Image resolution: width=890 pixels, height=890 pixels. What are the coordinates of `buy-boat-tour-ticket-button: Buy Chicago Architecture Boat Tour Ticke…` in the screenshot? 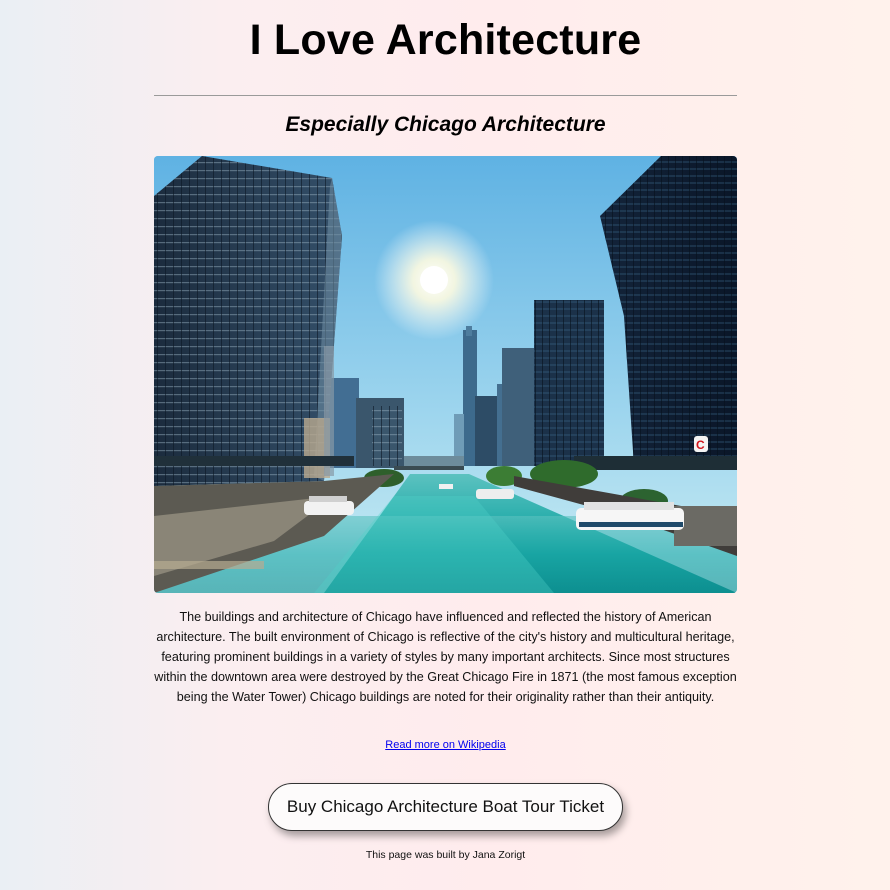 It's located at (445, 807).